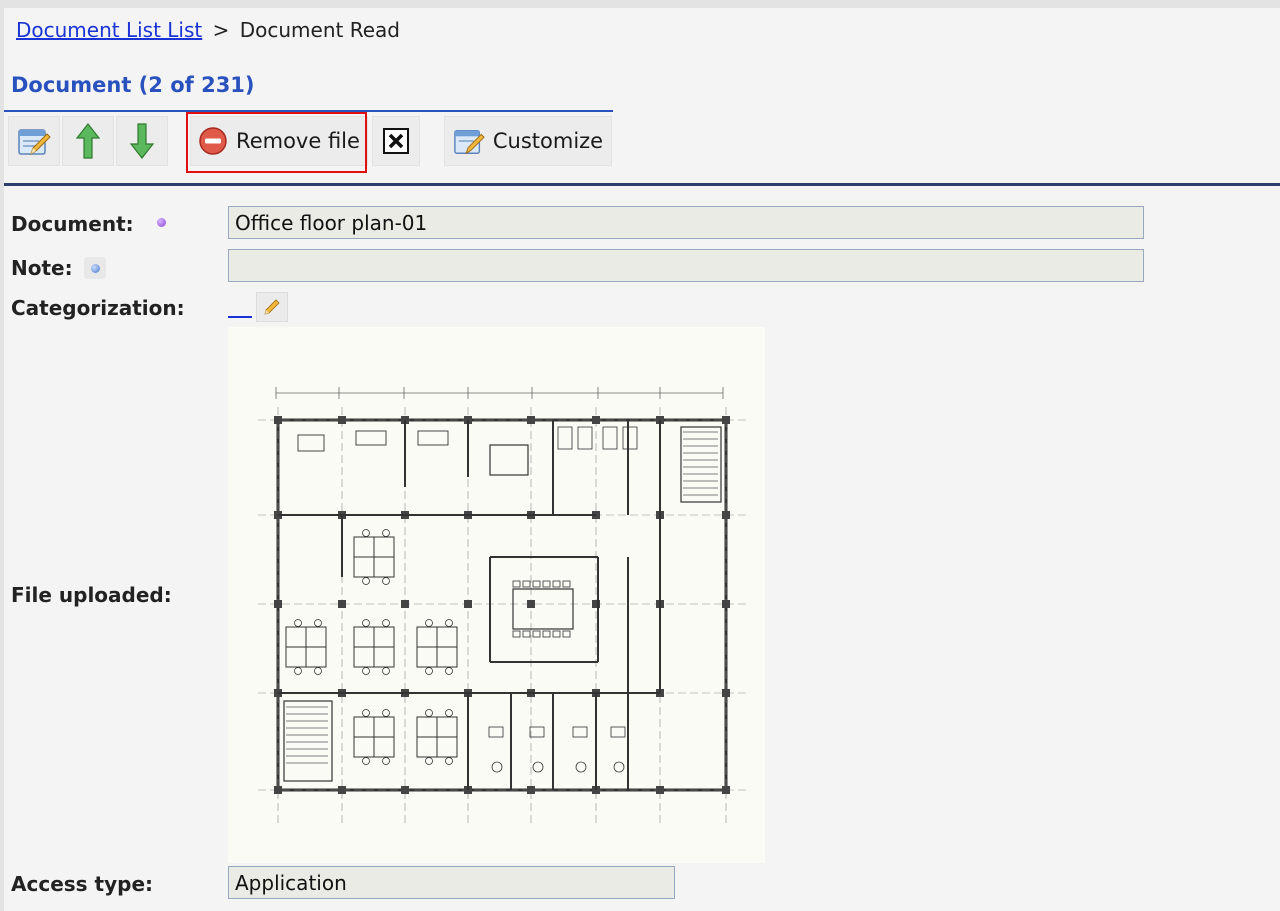 Image resolution: width=1280 pixels, height=911 pixels. I want to click on arrow-up-icon, so click(88, 141).